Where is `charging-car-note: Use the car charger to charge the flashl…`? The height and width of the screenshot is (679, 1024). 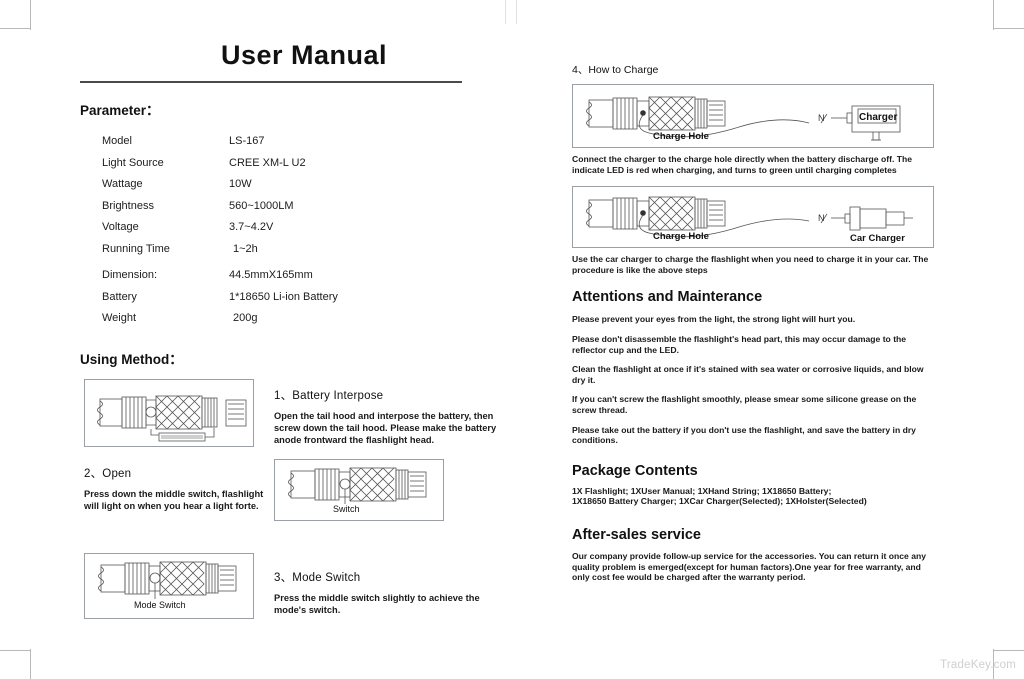
charging-car-note: Use the car charger to charge the flashl… is located at coordinates (750, 264).